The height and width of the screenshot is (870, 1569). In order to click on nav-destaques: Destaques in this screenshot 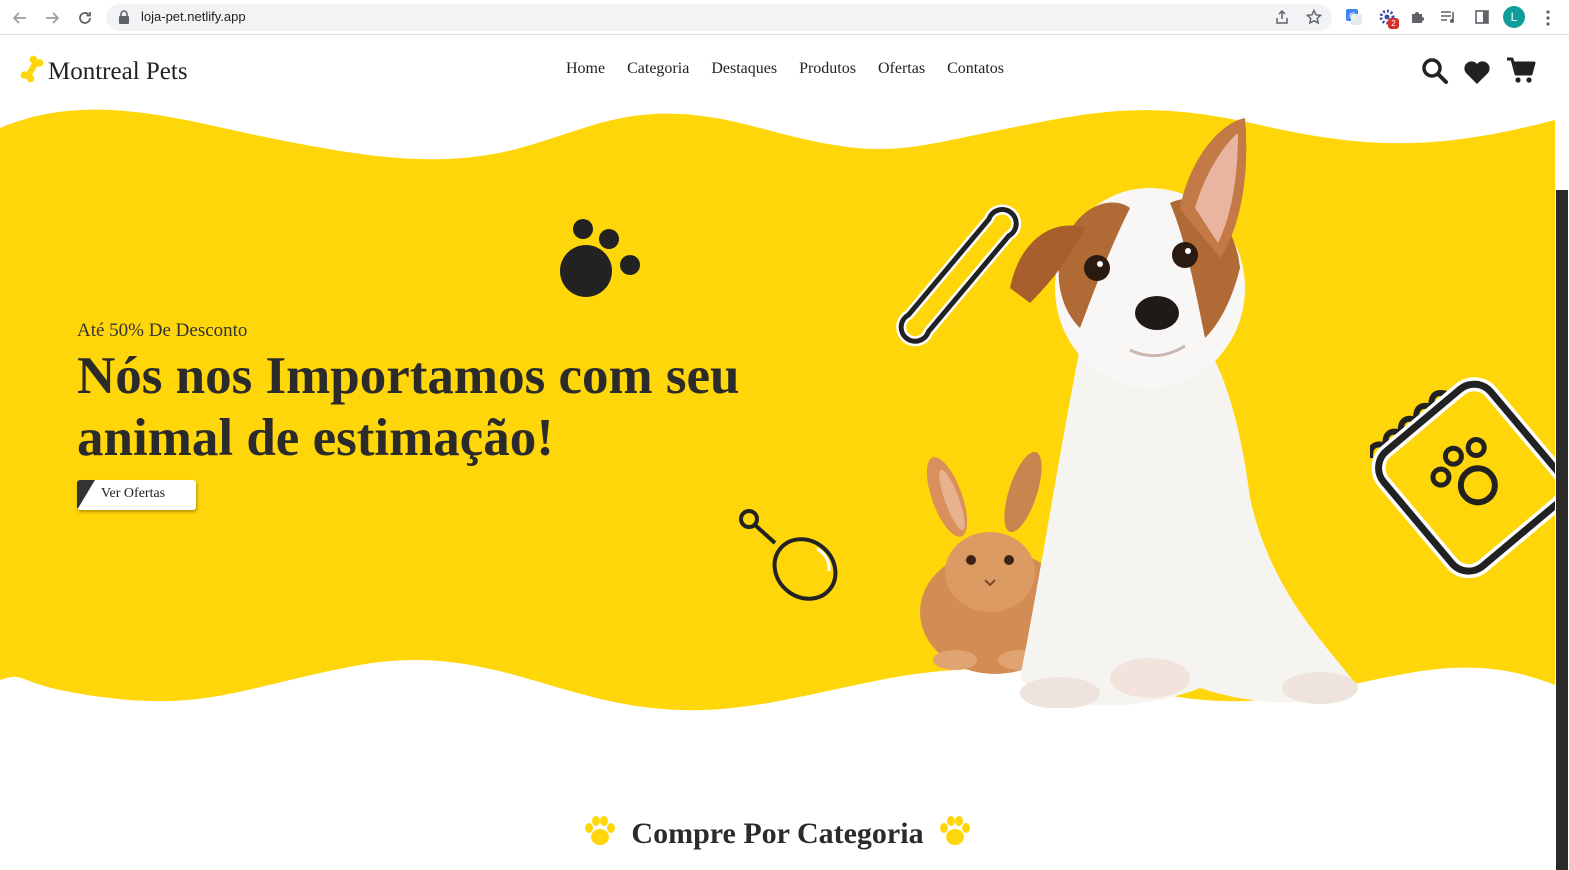, I will do `click(744, 69)`.